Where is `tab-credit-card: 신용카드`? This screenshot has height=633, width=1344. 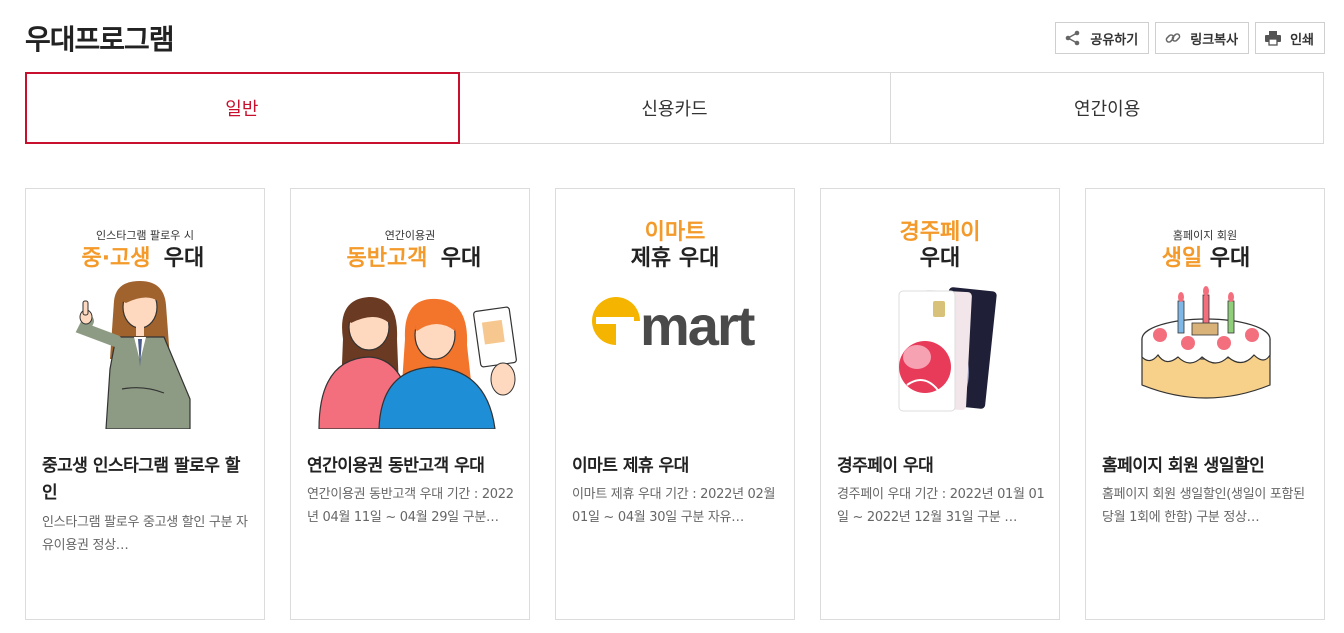 tab-credit-card: 신용카드 is located at coordinates (675, 108).